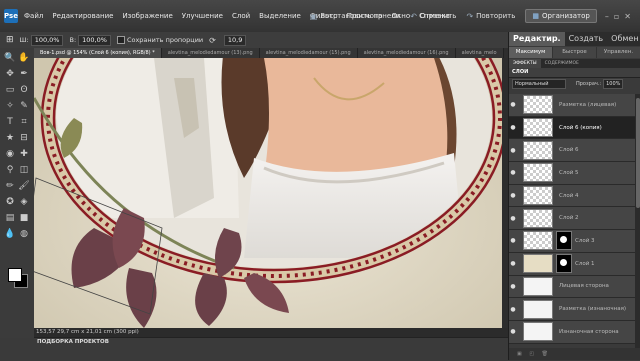  Describe the element at coordinates (545, 354) in the screenshot. I see `delete-layer-icon: 🗑` at that location.